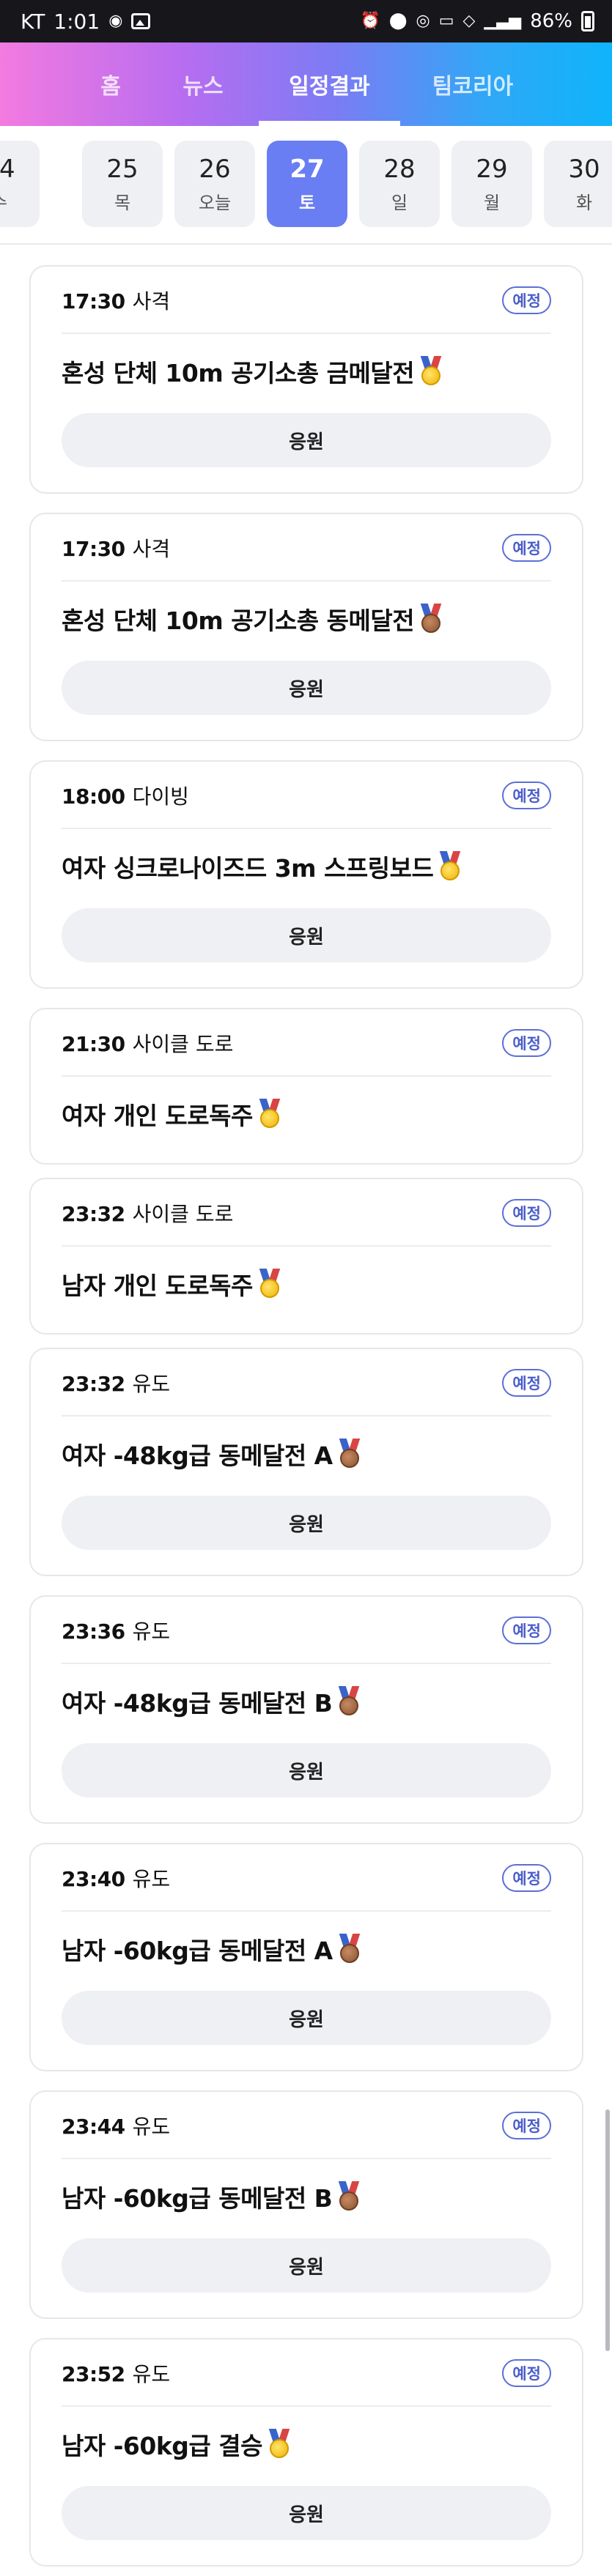 This screenshot has width=612, height=2576. I want to click on wifi-icon: ◇, so click(469, 21).